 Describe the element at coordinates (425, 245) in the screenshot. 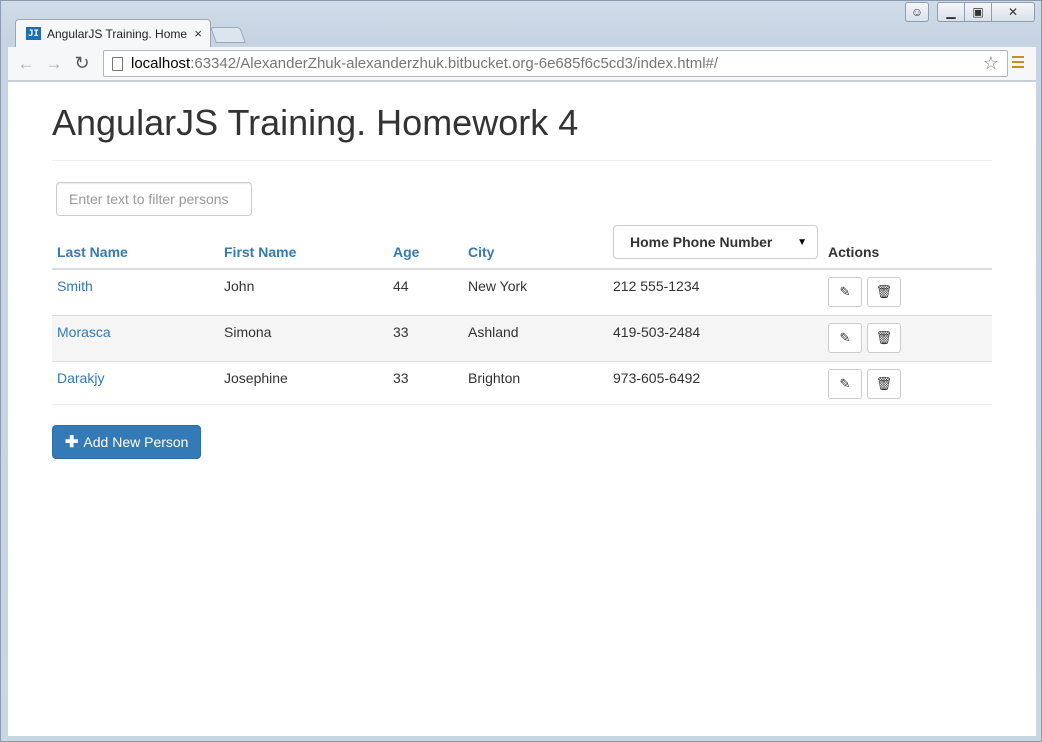

I see `header-age: Age` at that location.